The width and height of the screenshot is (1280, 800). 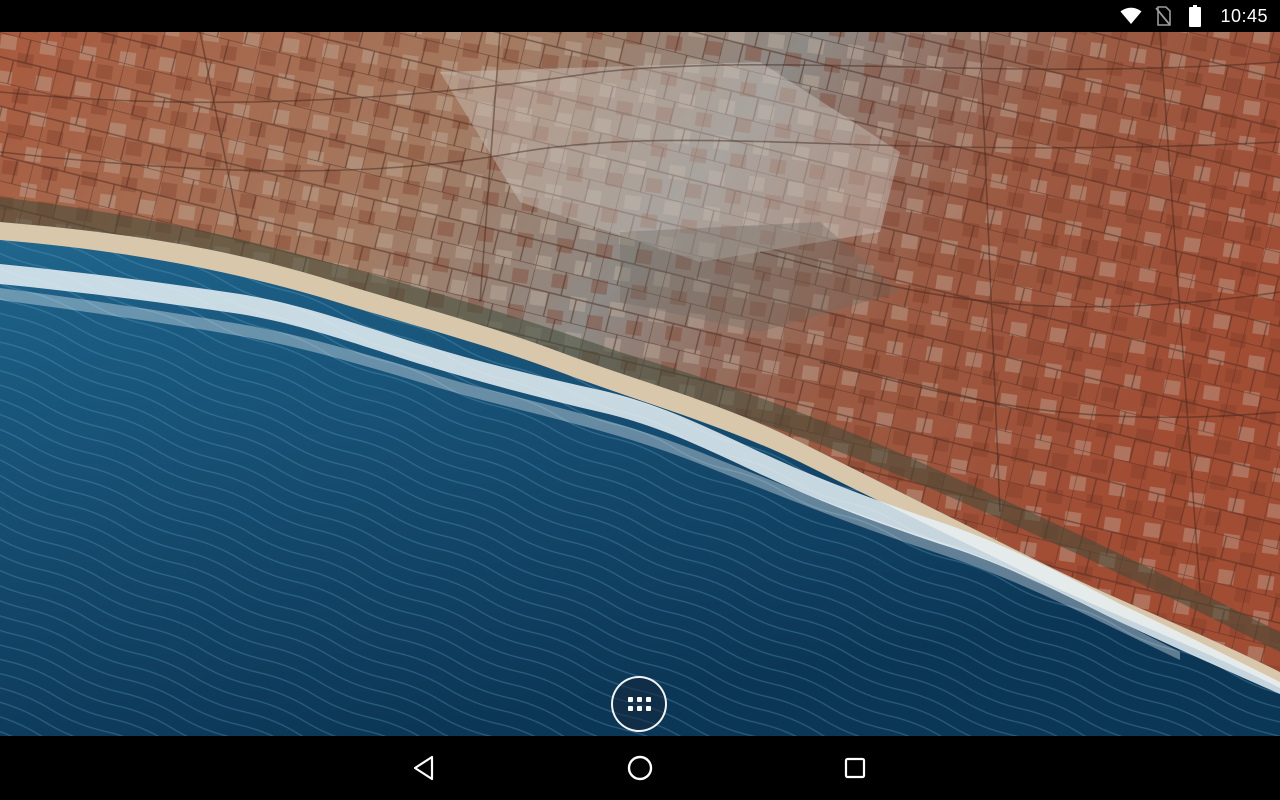 I want to click on battery-icon, so click(x=1195, y=16).